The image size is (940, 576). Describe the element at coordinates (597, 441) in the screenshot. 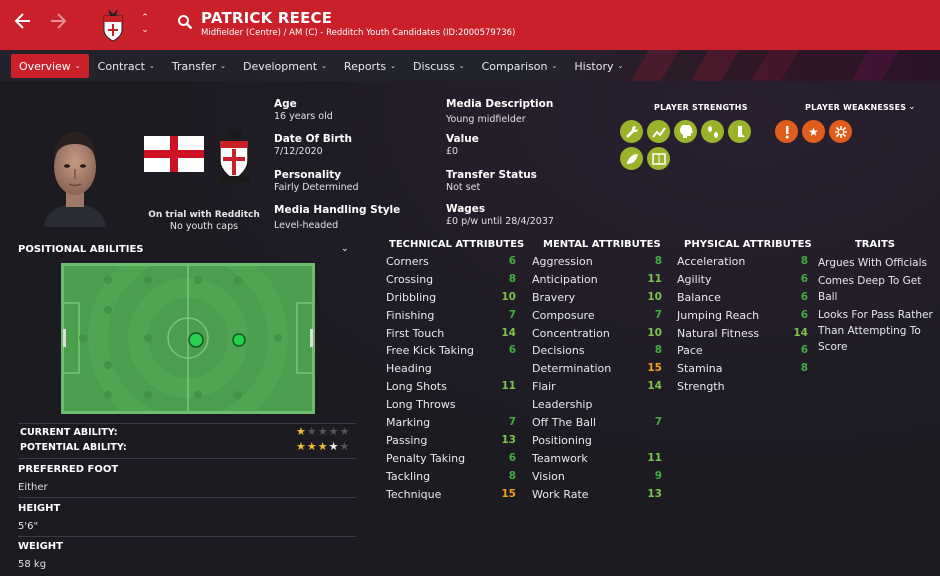

I see `attribute-row: Positioning` at that location.